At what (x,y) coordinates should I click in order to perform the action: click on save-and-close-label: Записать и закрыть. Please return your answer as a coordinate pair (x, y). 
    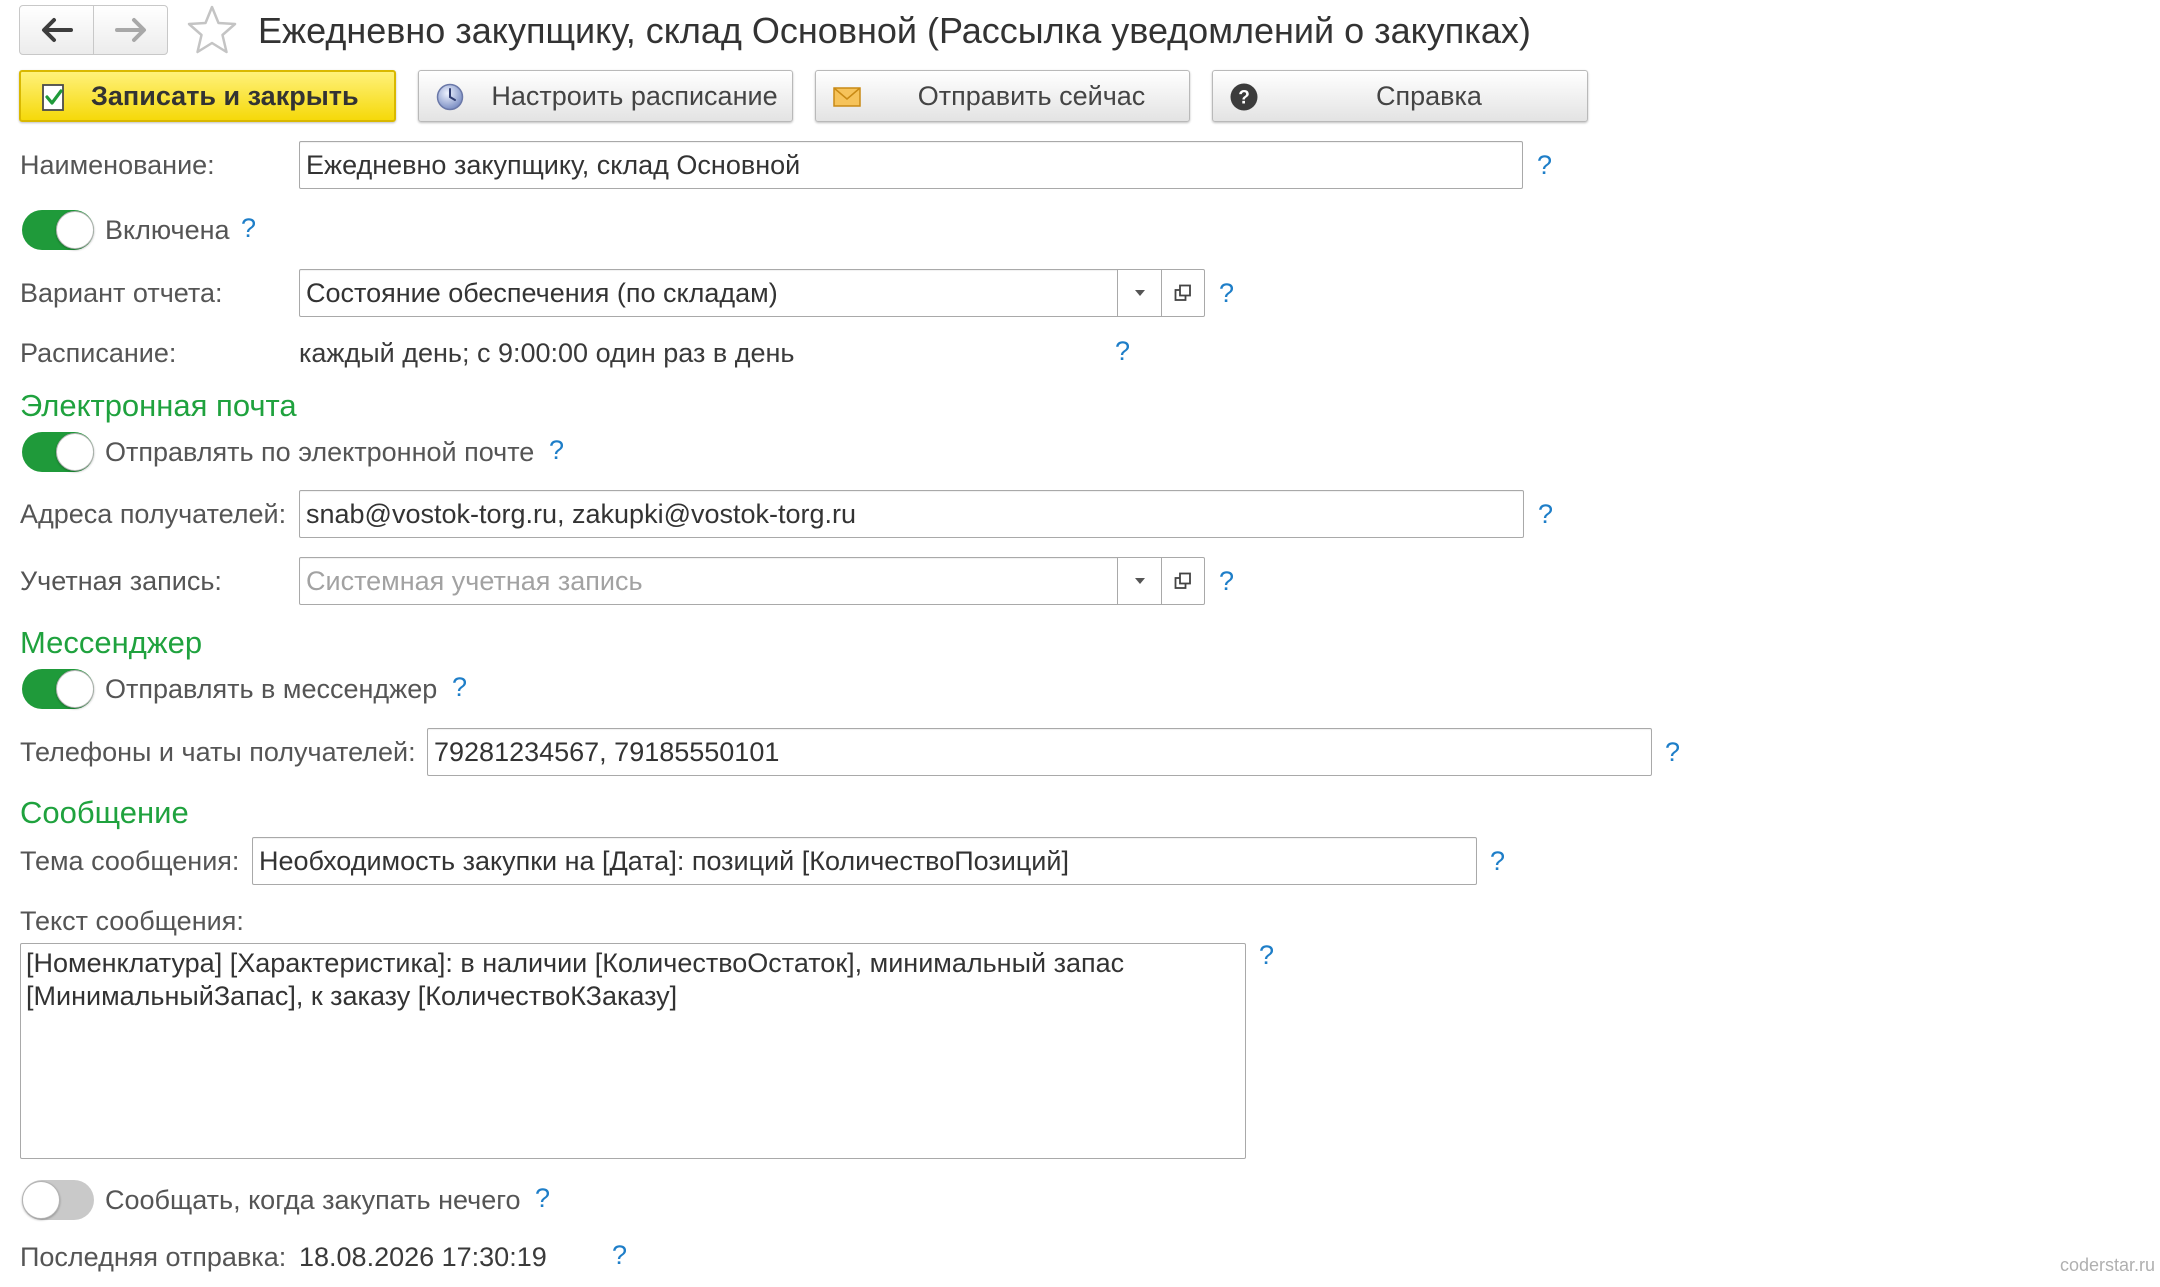
    Looking at the image, I should click on (225, 95).